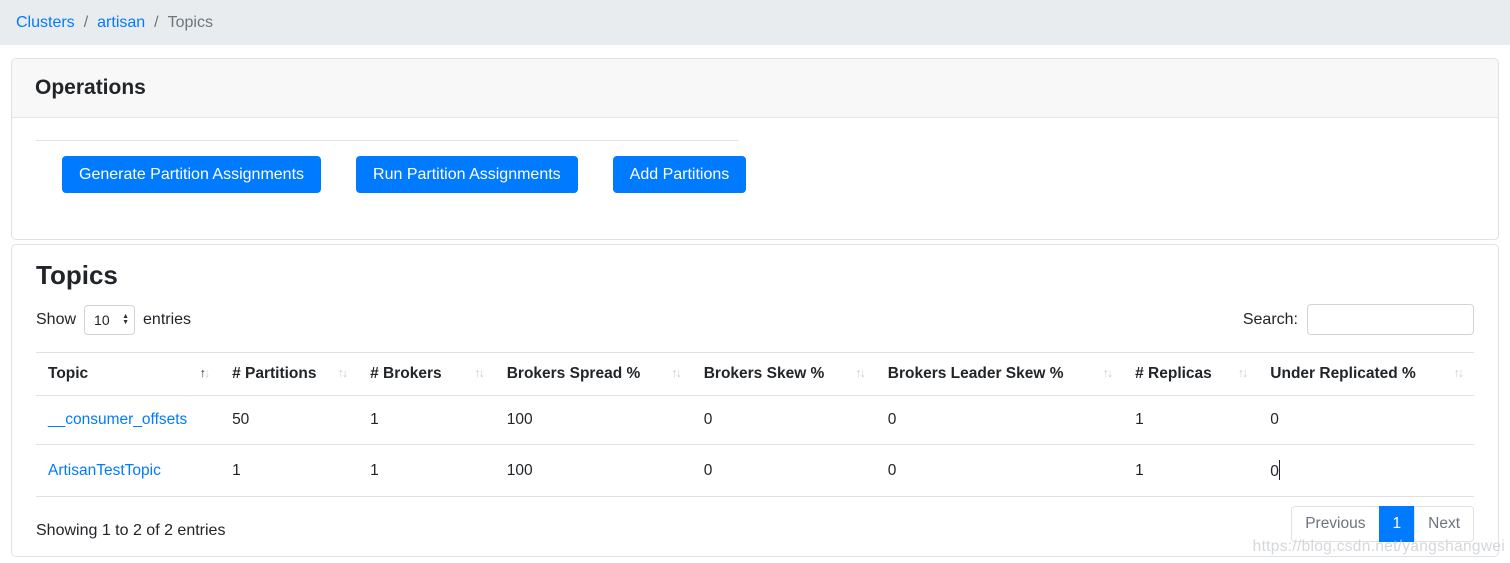 The height and width of the screenshot is (563, 1510). I want to click on topics-title: Topics, so click(77, 275).